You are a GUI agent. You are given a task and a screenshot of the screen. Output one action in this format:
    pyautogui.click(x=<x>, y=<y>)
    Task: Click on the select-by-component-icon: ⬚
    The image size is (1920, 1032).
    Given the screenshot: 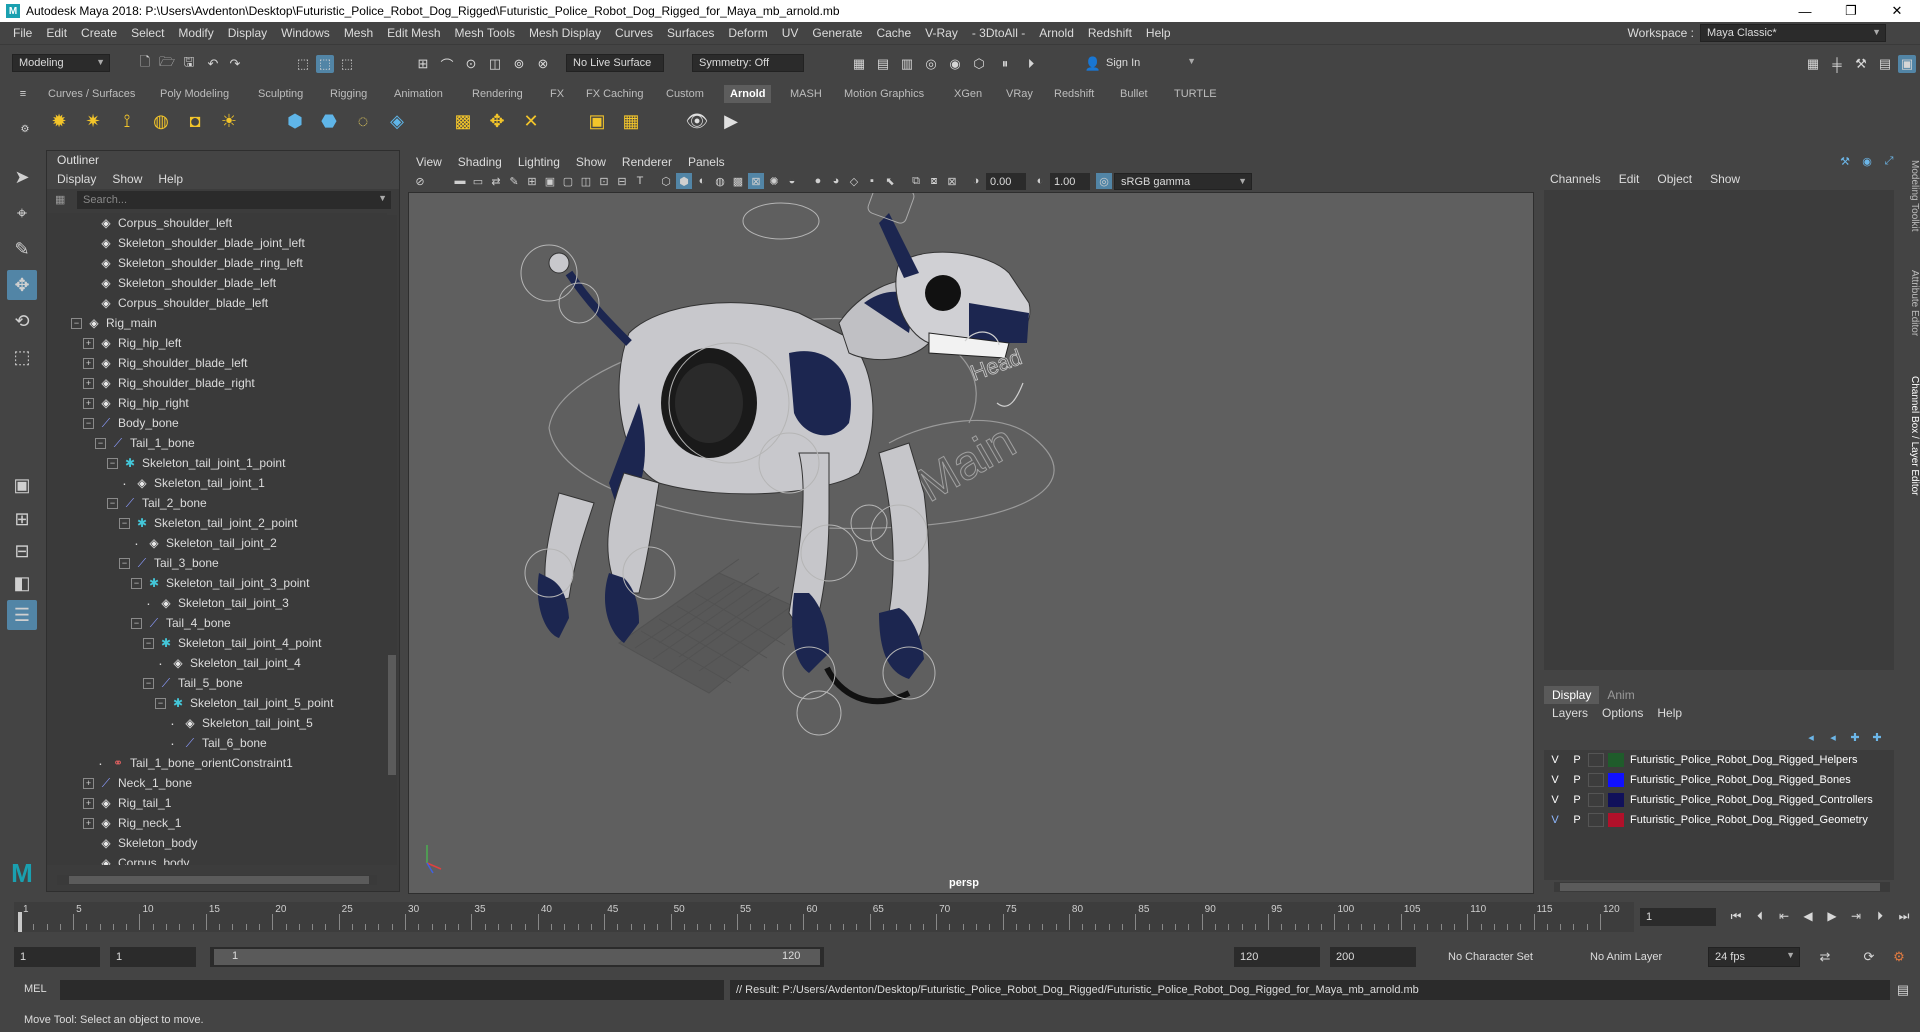 What is the action you would take?
    pyautogui.click(x=347, y=64)
    